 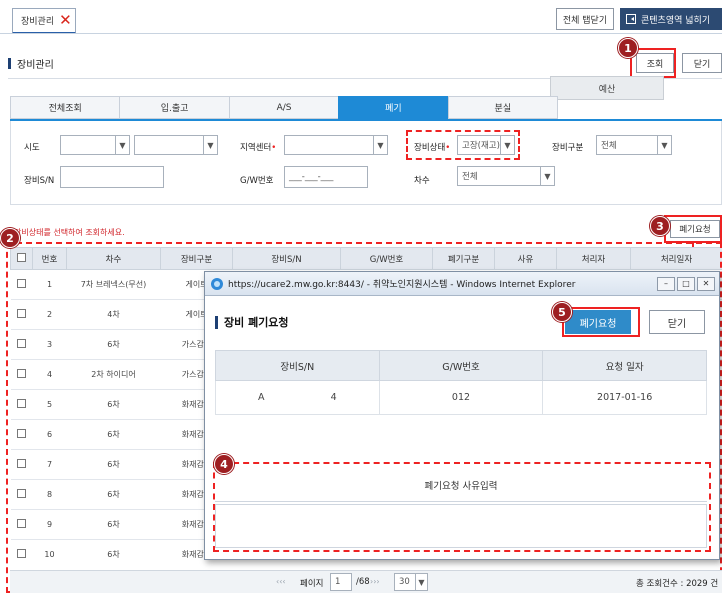 What do you see at coordinates (463, 145) in the screenshot?
I see `annotation-status-box` at bounding box center [463, 145].